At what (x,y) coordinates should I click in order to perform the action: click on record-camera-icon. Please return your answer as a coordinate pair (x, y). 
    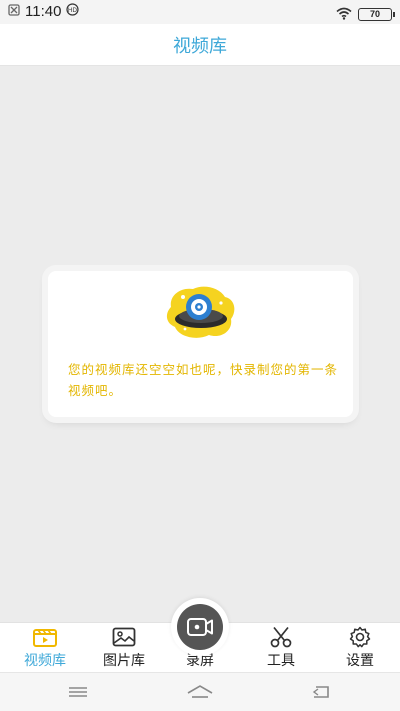
    Looking at the image, I should click on (200, 627).